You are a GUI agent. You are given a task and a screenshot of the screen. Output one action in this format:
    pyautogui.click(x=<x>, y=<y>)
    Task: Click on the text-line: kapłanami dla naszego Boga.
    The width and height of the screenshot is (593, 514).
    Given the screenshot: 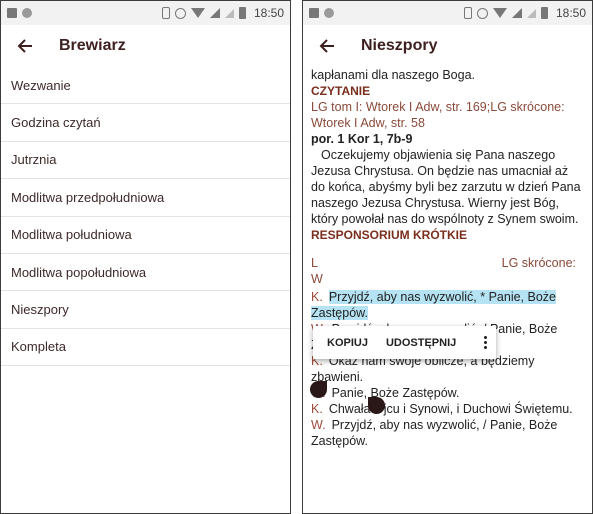 What is the action you would take?
    pyautogui.click(x=393, y=75)
    